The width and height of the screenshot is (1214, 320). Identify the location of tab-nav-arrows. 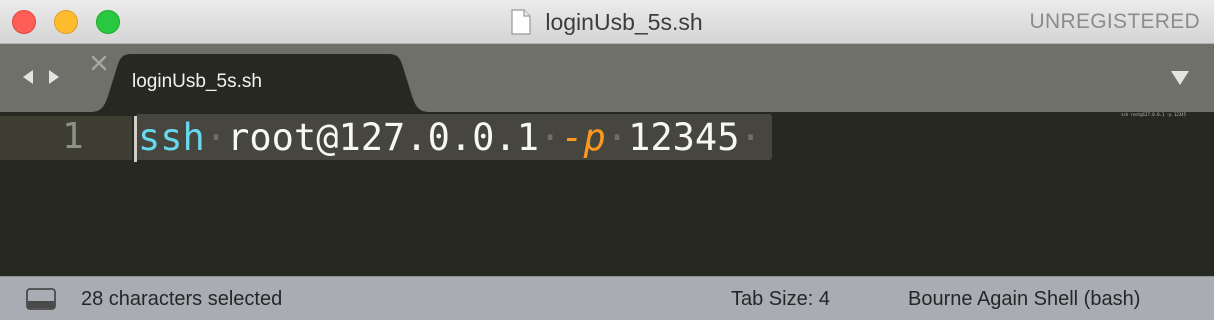
(41, 77).